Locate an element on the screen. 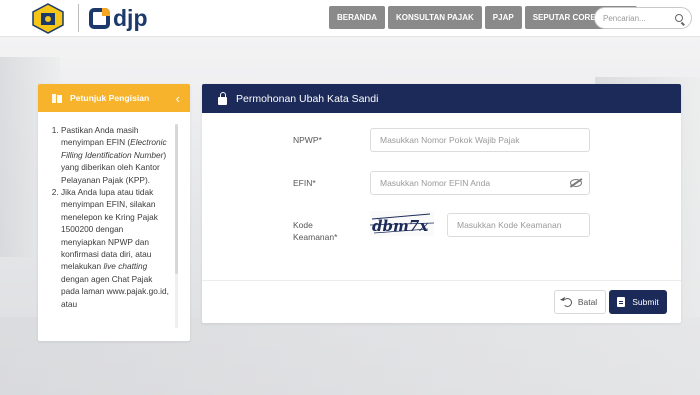 The height and width of the screenshot is (395, 700). efin-field: Masukkan Nomor EFIN Anda is located at coordinates (480, 183).